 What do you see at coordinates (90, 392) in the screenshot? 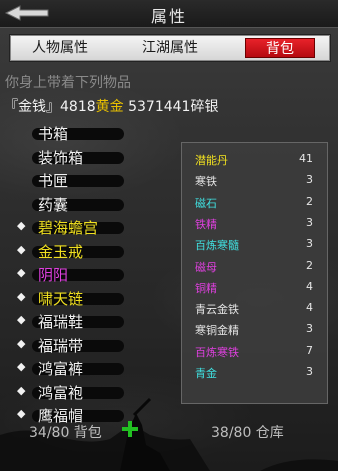
I see `equipment-item: ◆ 鸿富袍` at bounding box center [90, 392].